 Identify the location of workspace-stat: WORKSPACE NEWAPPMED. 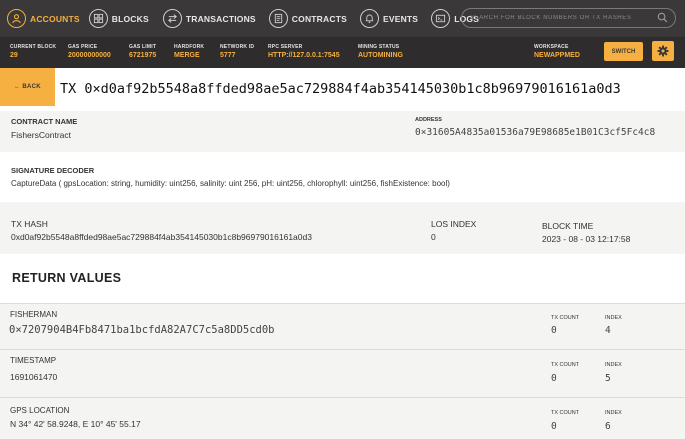
(557, 51).